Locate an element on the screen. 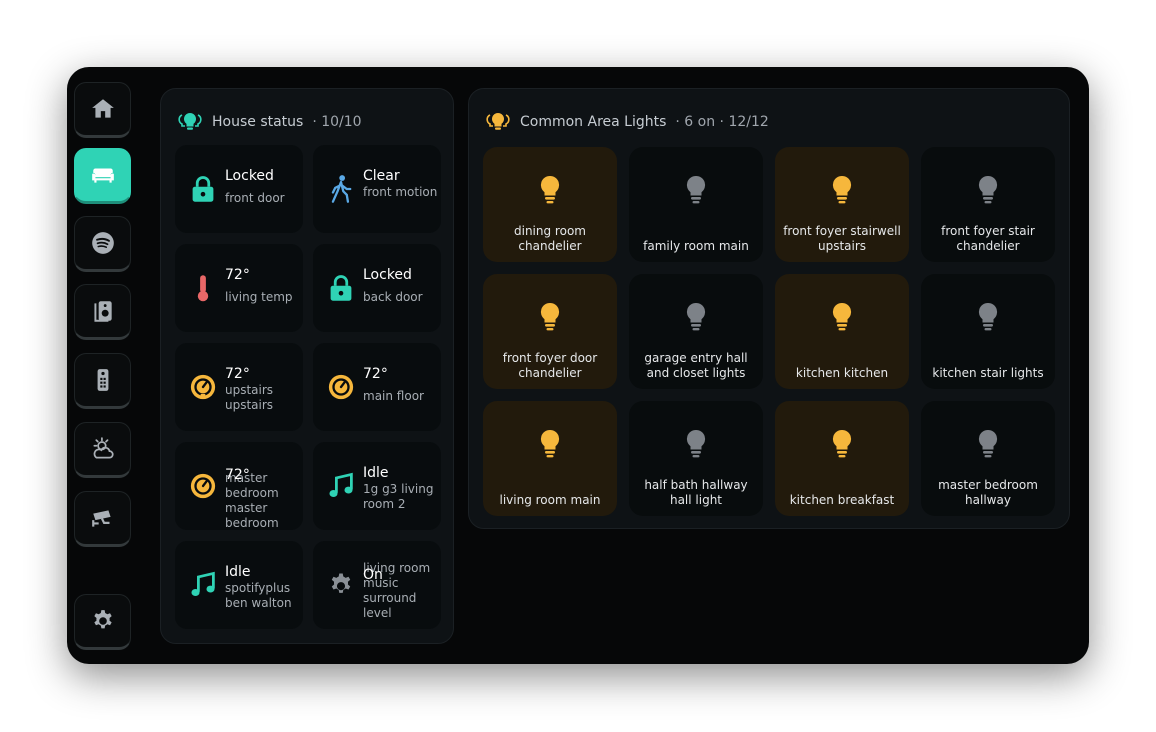 The height and width of the screenshot is (732, 1156). light-tile: kitchen stair lights is located at coordinates (988, 331).